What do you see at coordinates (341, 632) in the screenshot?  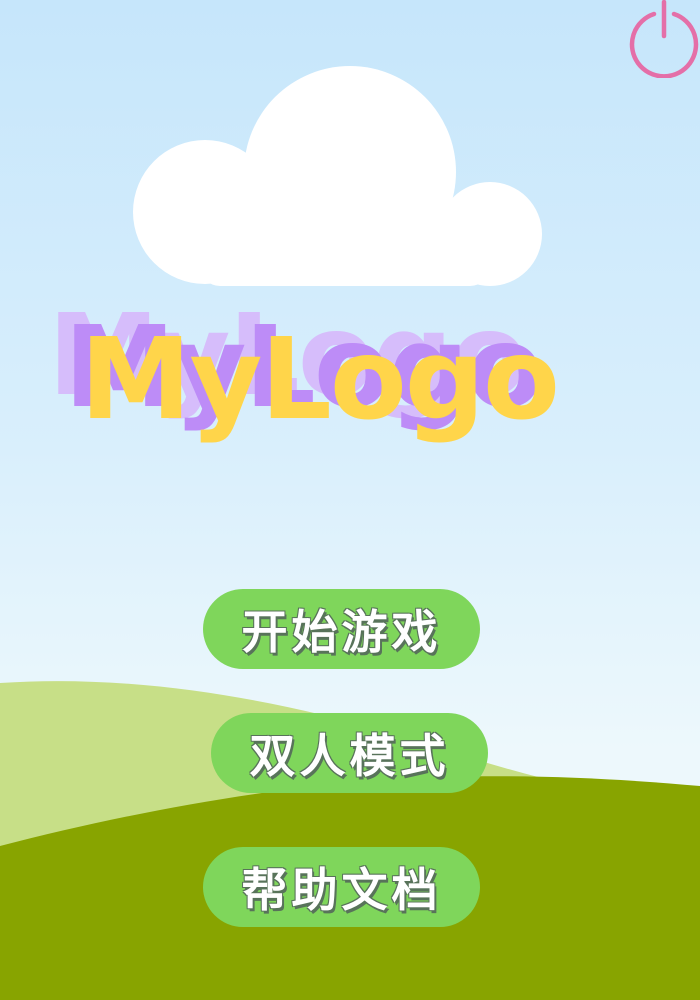 I see `start-game-label: 开始游戏` at bounding box center [341, 632].